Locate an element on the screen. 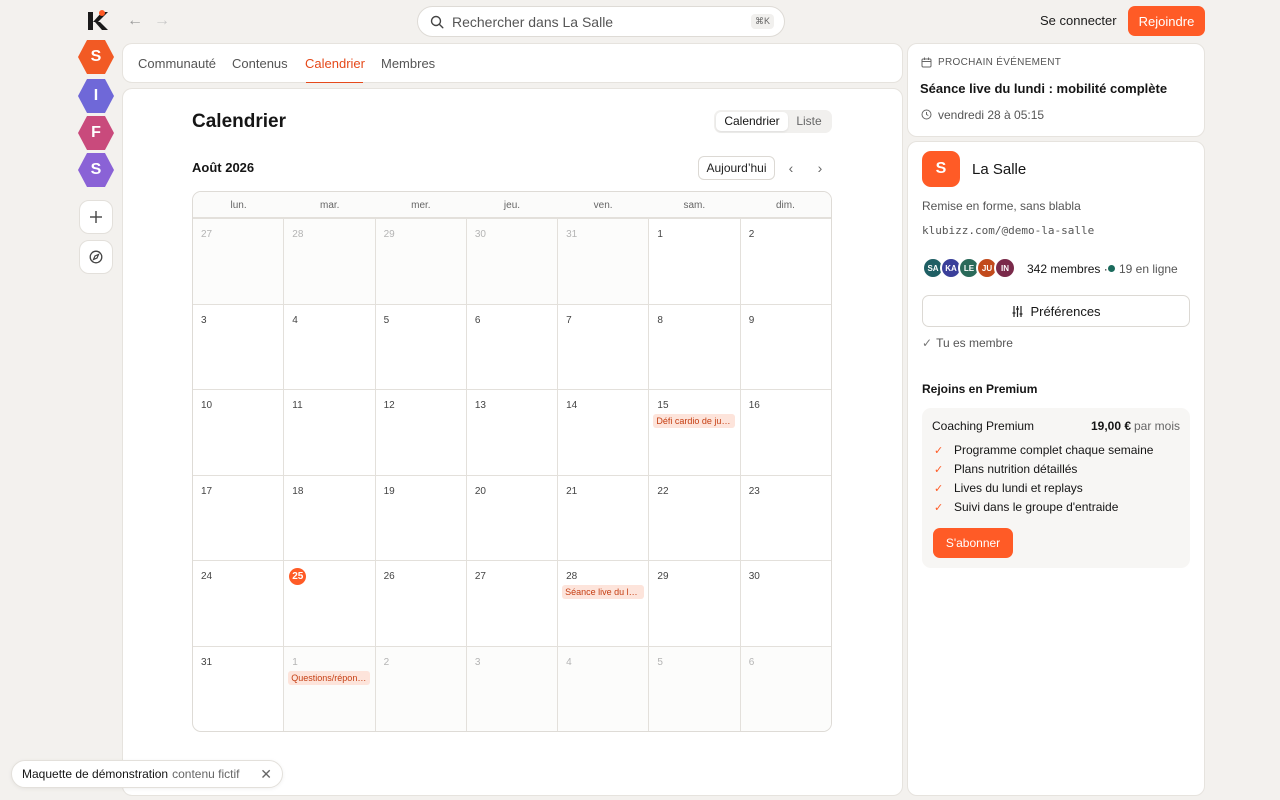 The height and width of the screenshot is (800, 1280). calendar-day-cell: 21 is located at coordinates (602, 517).